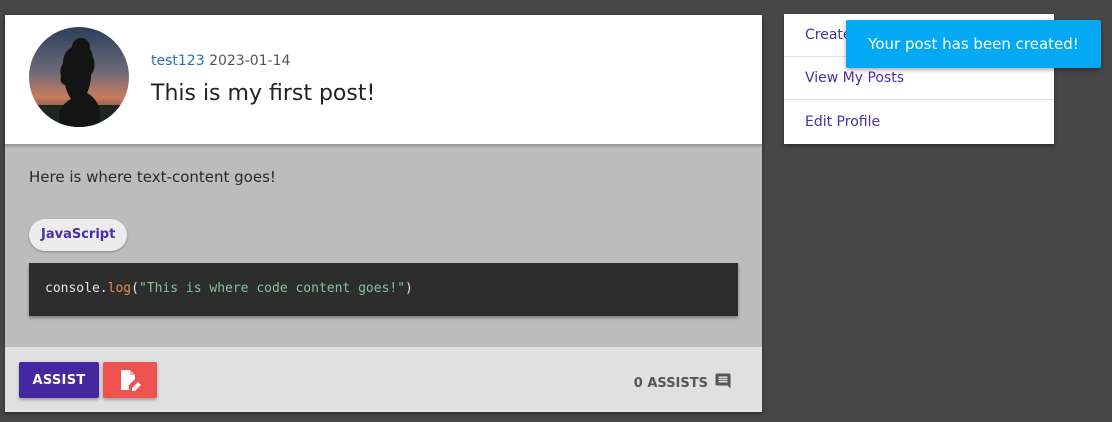 The width and height of the screenshot is (1112, 422). Describe the element at coordinates (59, 380) in the screenshot. I see `assist-button: ASSIST` at that location.